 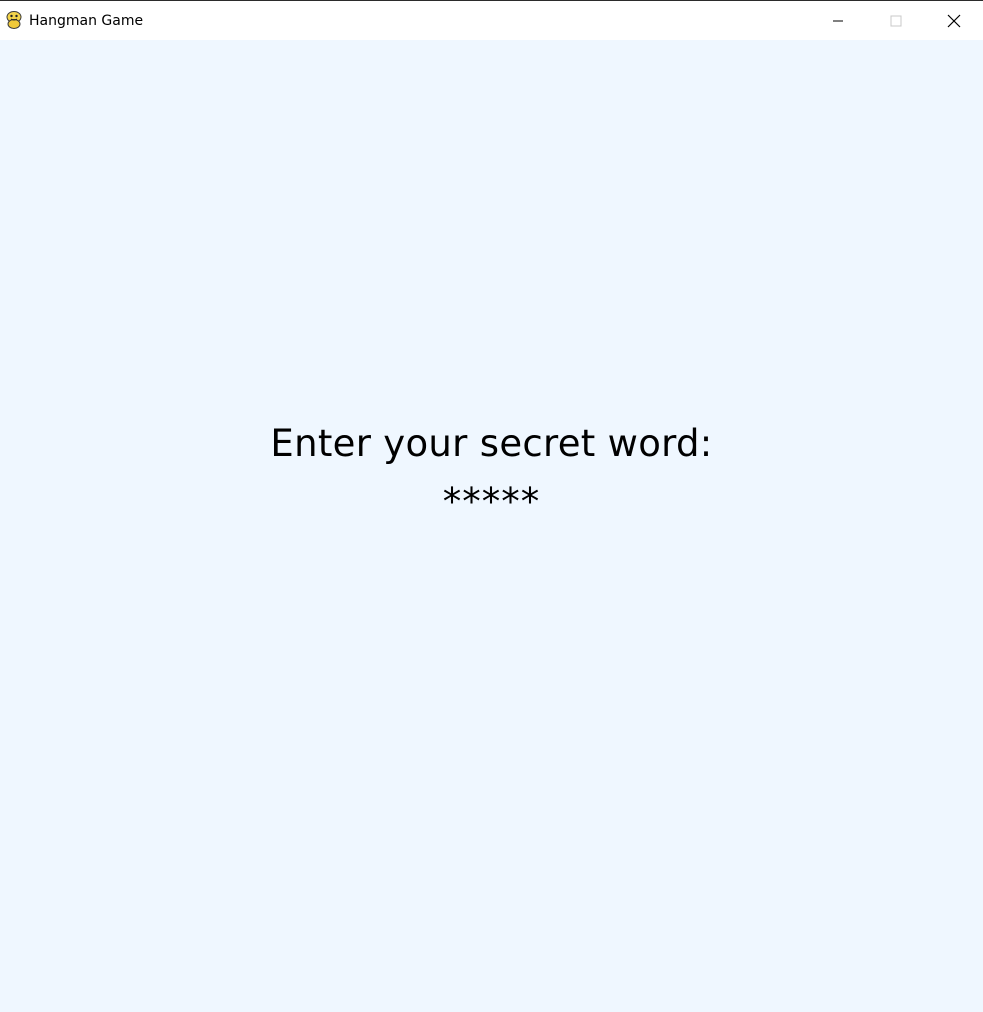 I want to click on python-snake-icon, so click(x=14, y=20).